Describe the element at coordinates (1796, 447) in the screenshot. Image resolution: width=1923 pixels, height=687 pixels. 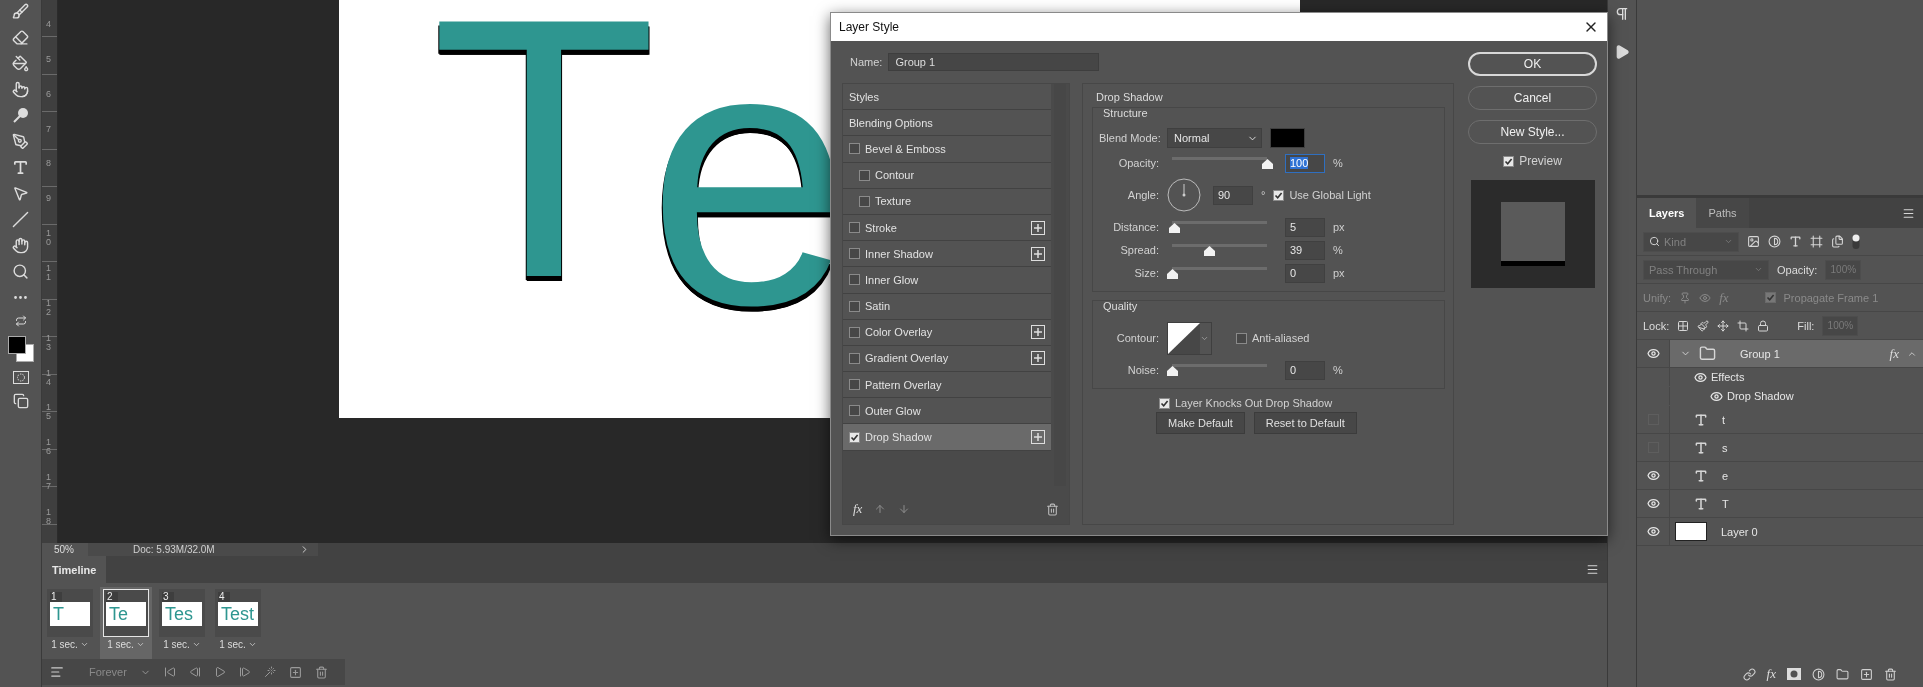
I see `layer-row: s` at that location.